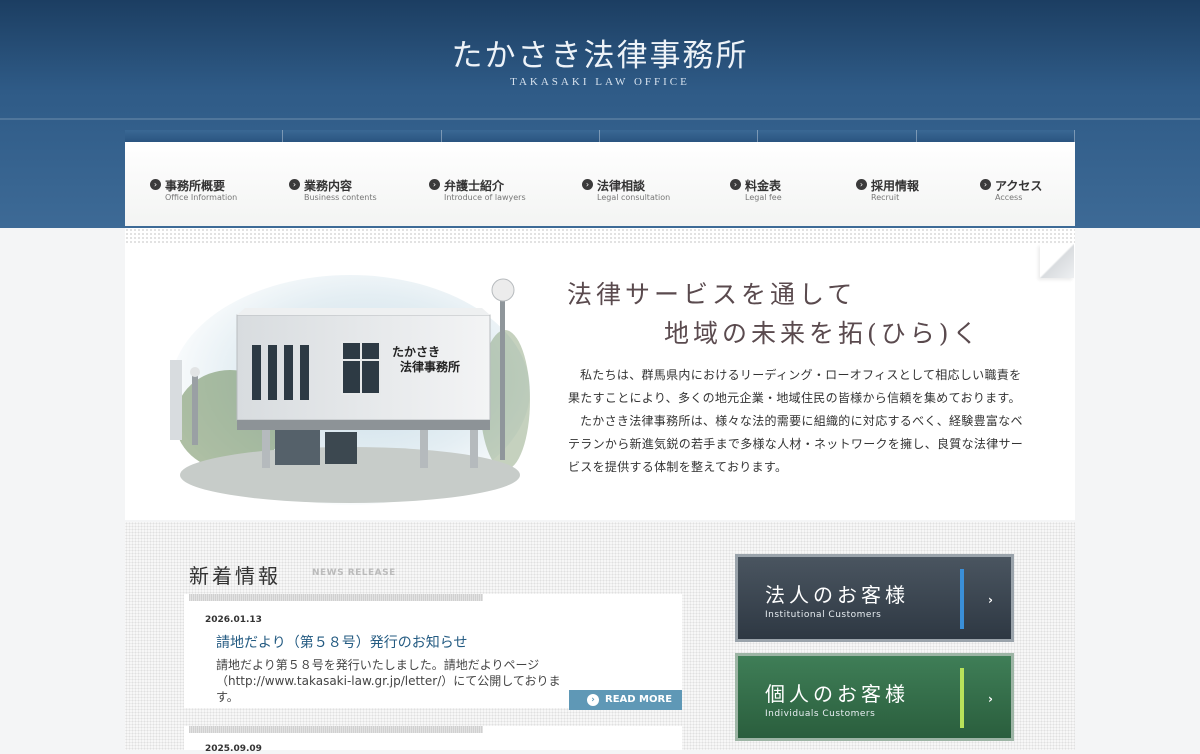 The image size is (1200, 754). What do you see at coordinates (1009, 197) in the screenshot?
I see `nav-item-sublabel: Access` at bounding box center [1009, 197].